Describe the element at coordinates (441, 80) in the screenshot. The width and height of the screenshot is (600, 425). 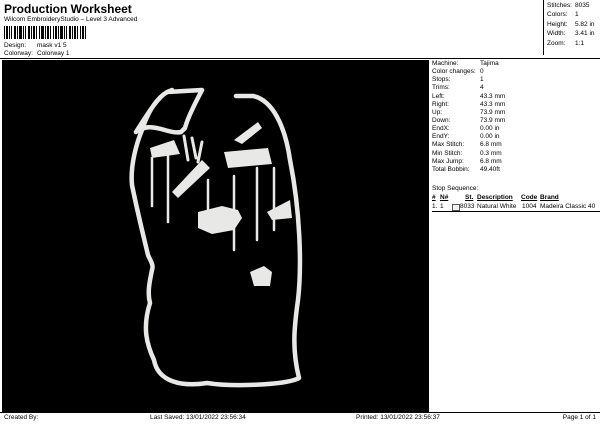
I see `prop-label: Stops:` at that location.